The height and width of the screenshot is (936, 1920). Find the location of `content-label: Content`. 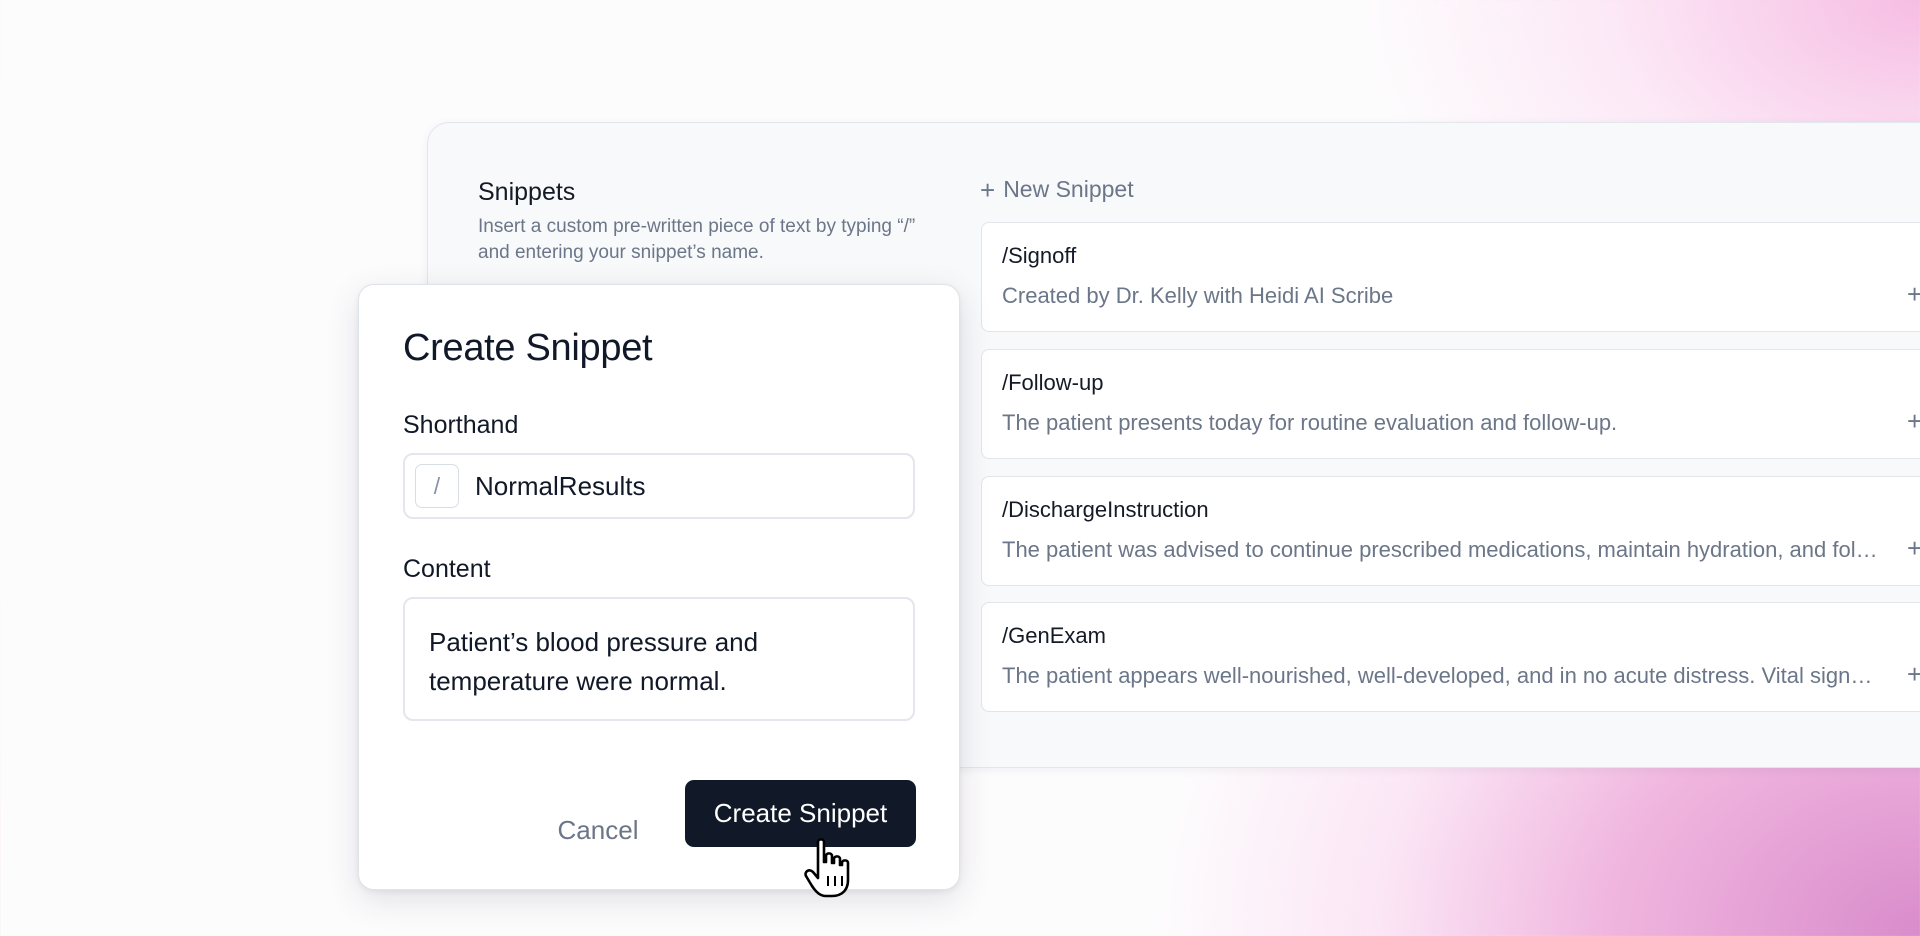

content-label: Content is located at coordinates (447, 569).